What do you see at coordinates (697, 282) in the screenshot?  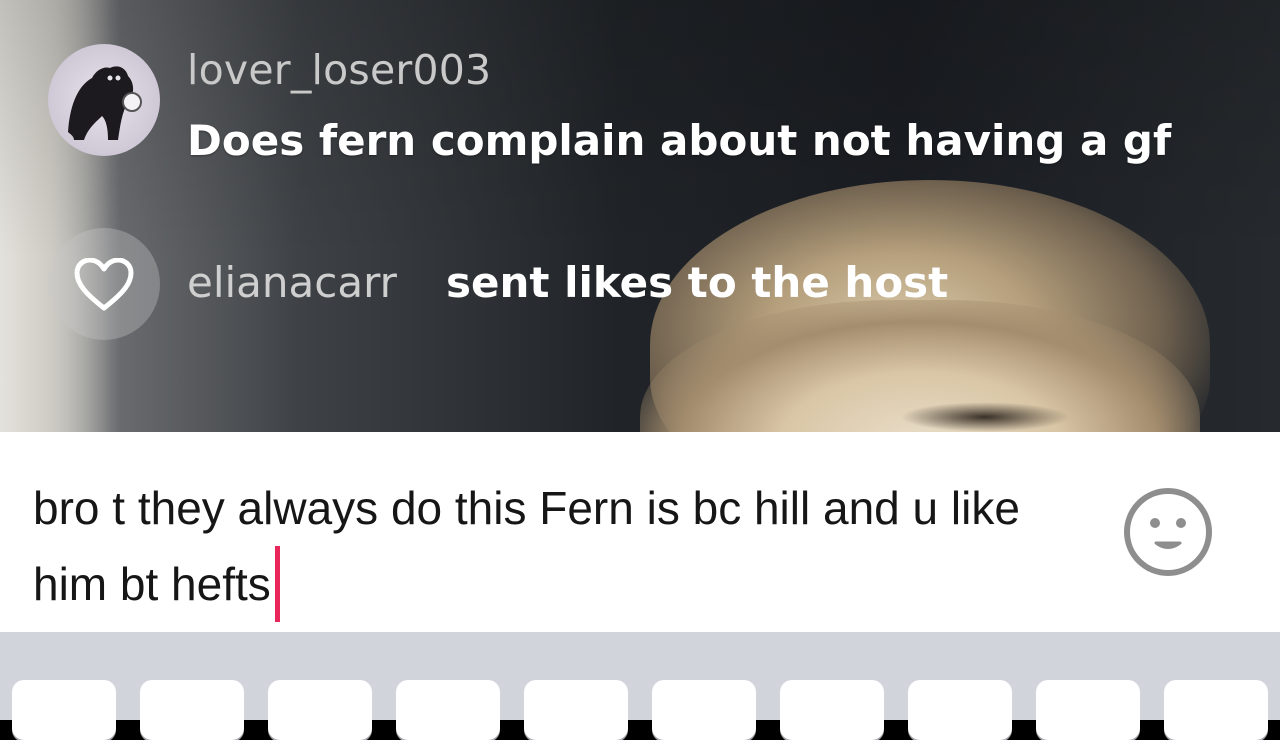 I see `like-event-text: sent likes to the host` at bounding box center [697, 282].